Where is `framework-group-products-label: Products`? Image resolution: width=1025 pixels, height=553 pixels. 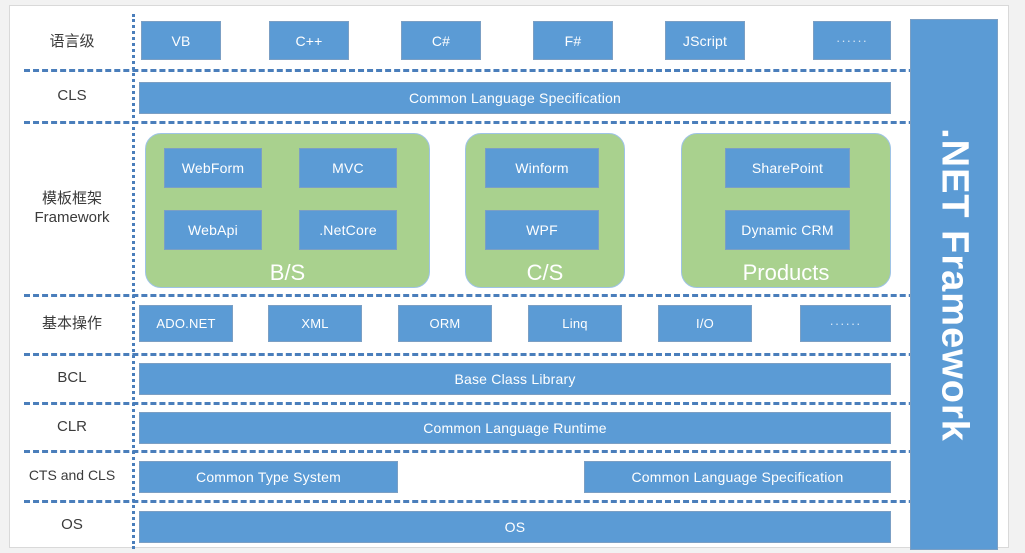
framework-group-products-label: Products is located at coordinates (786, 272).